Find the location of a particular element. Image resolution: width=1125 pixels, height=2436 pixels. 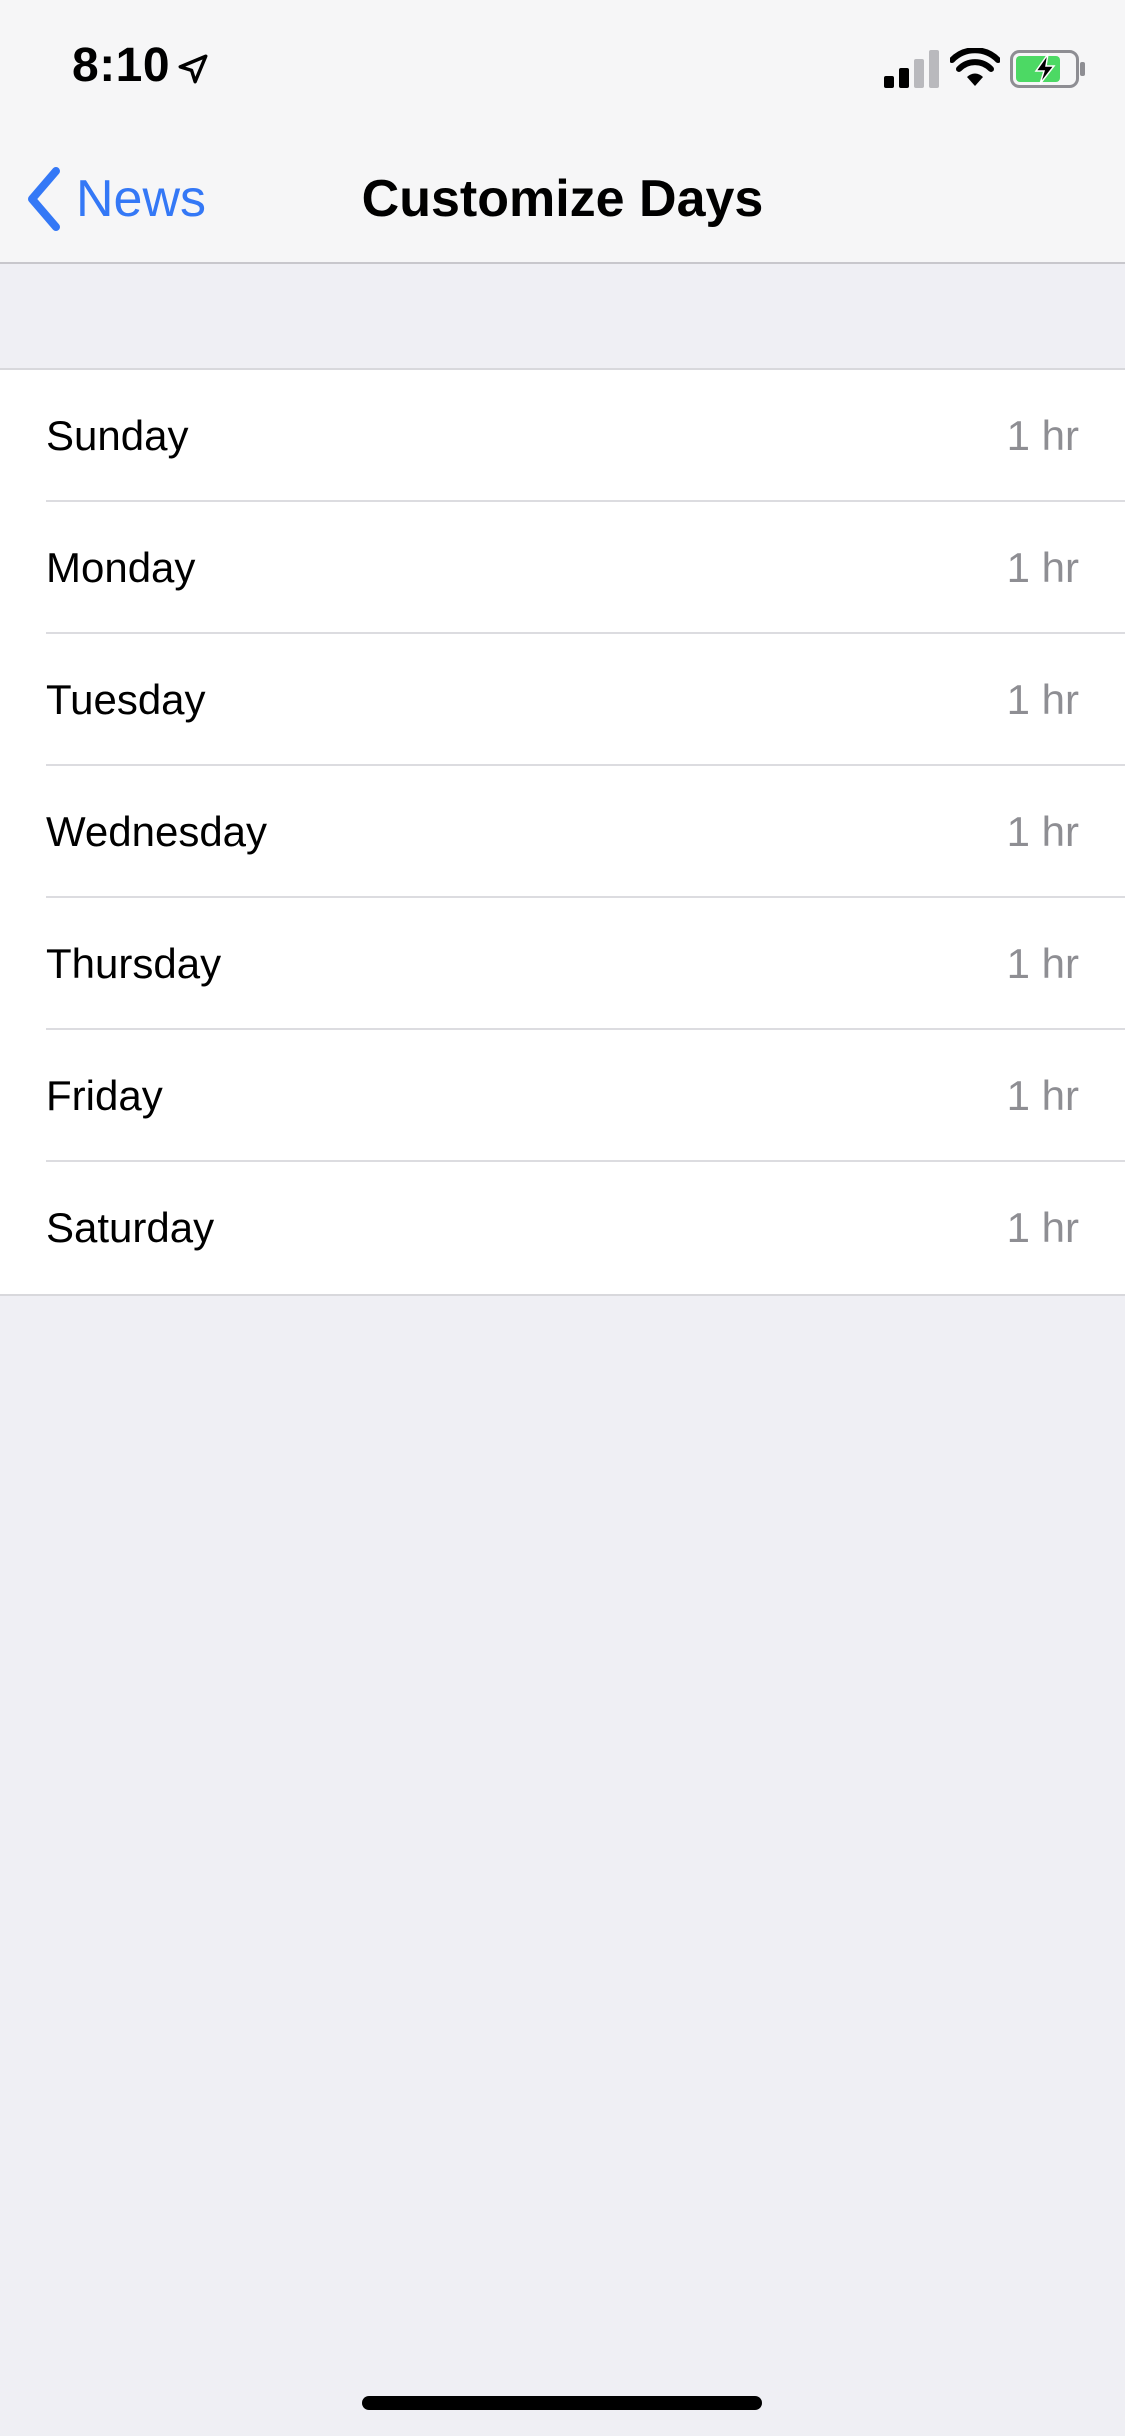

day-label: Tuesday is located at coordinates (126, 699).